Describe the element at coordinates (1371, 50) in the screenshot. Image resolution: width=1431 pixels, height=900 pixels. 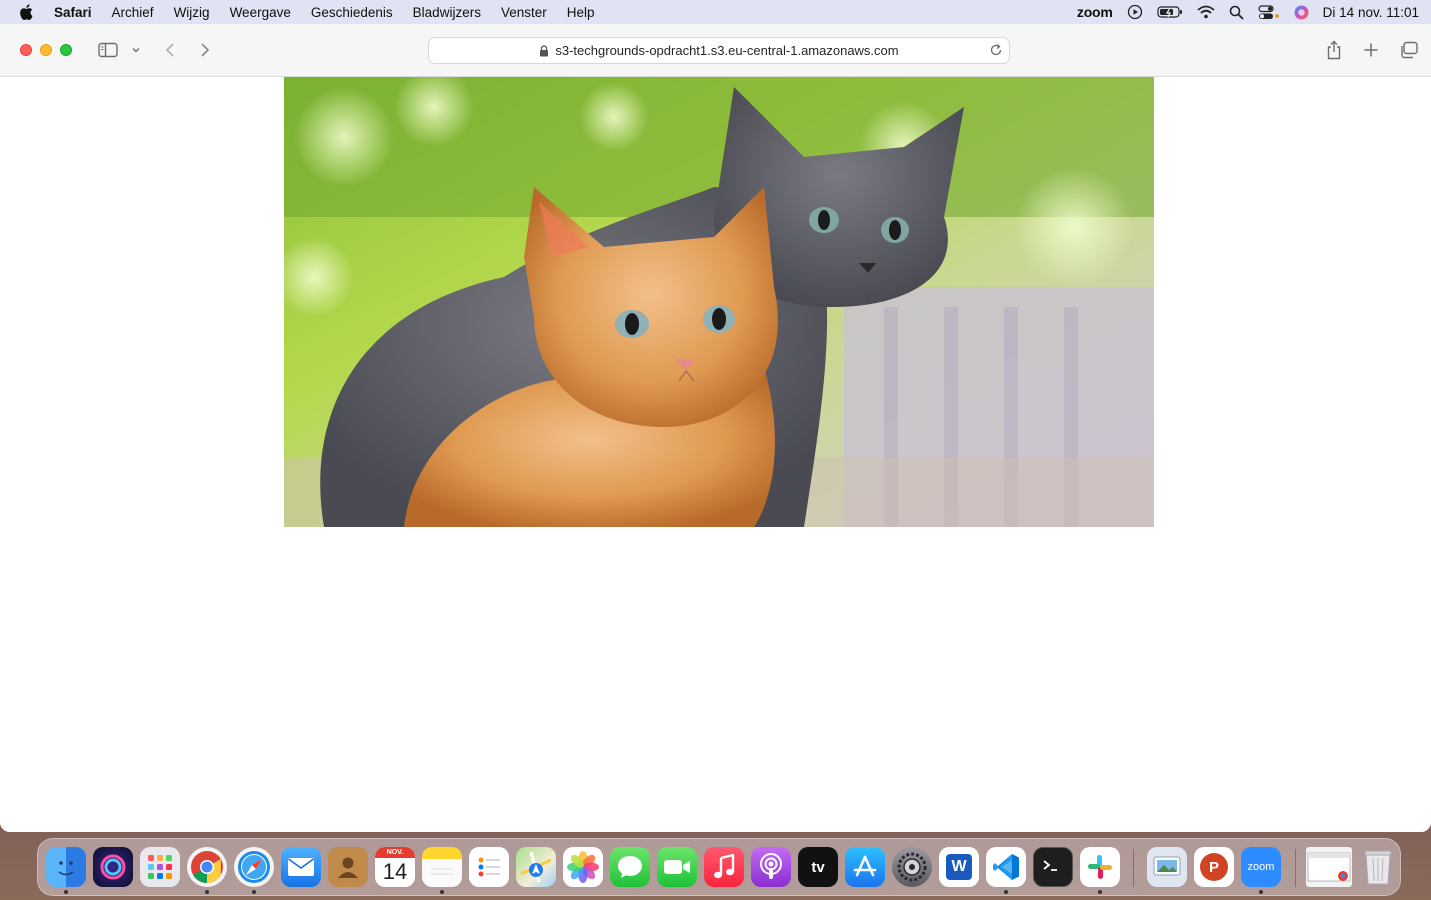
I see `new-tab-icon` at that location.